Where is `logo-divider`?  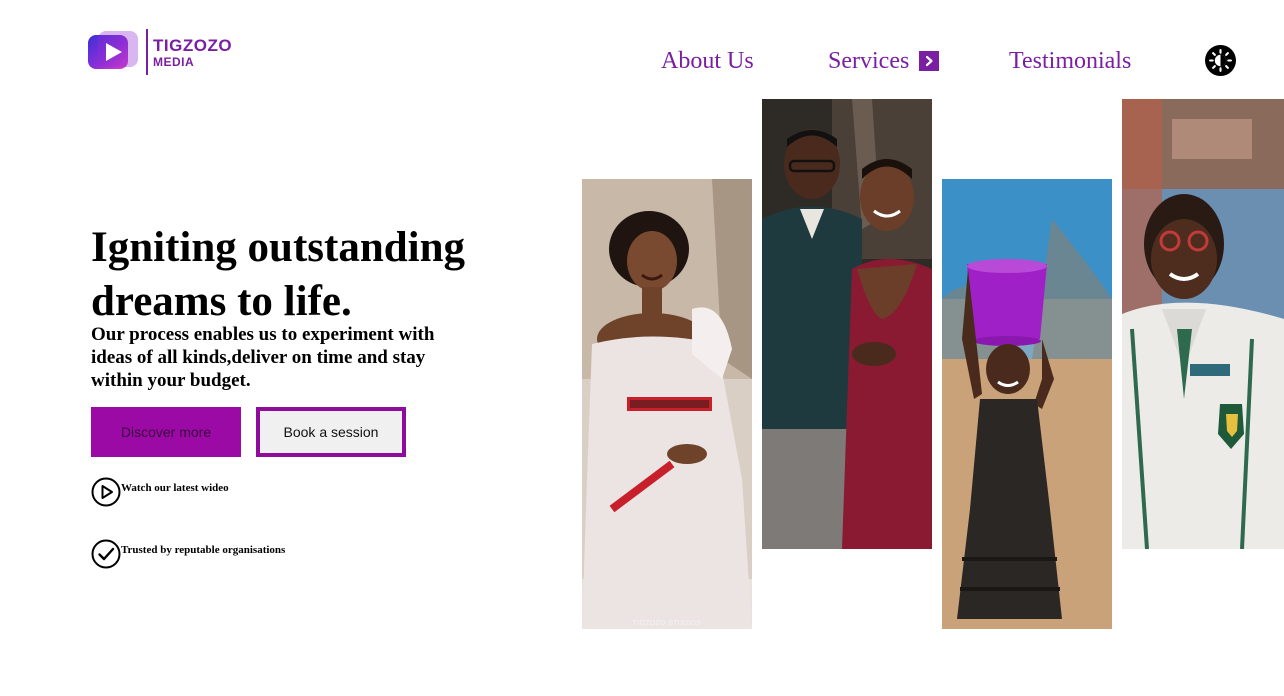 logo-divider is located at coordinates (147, 52).